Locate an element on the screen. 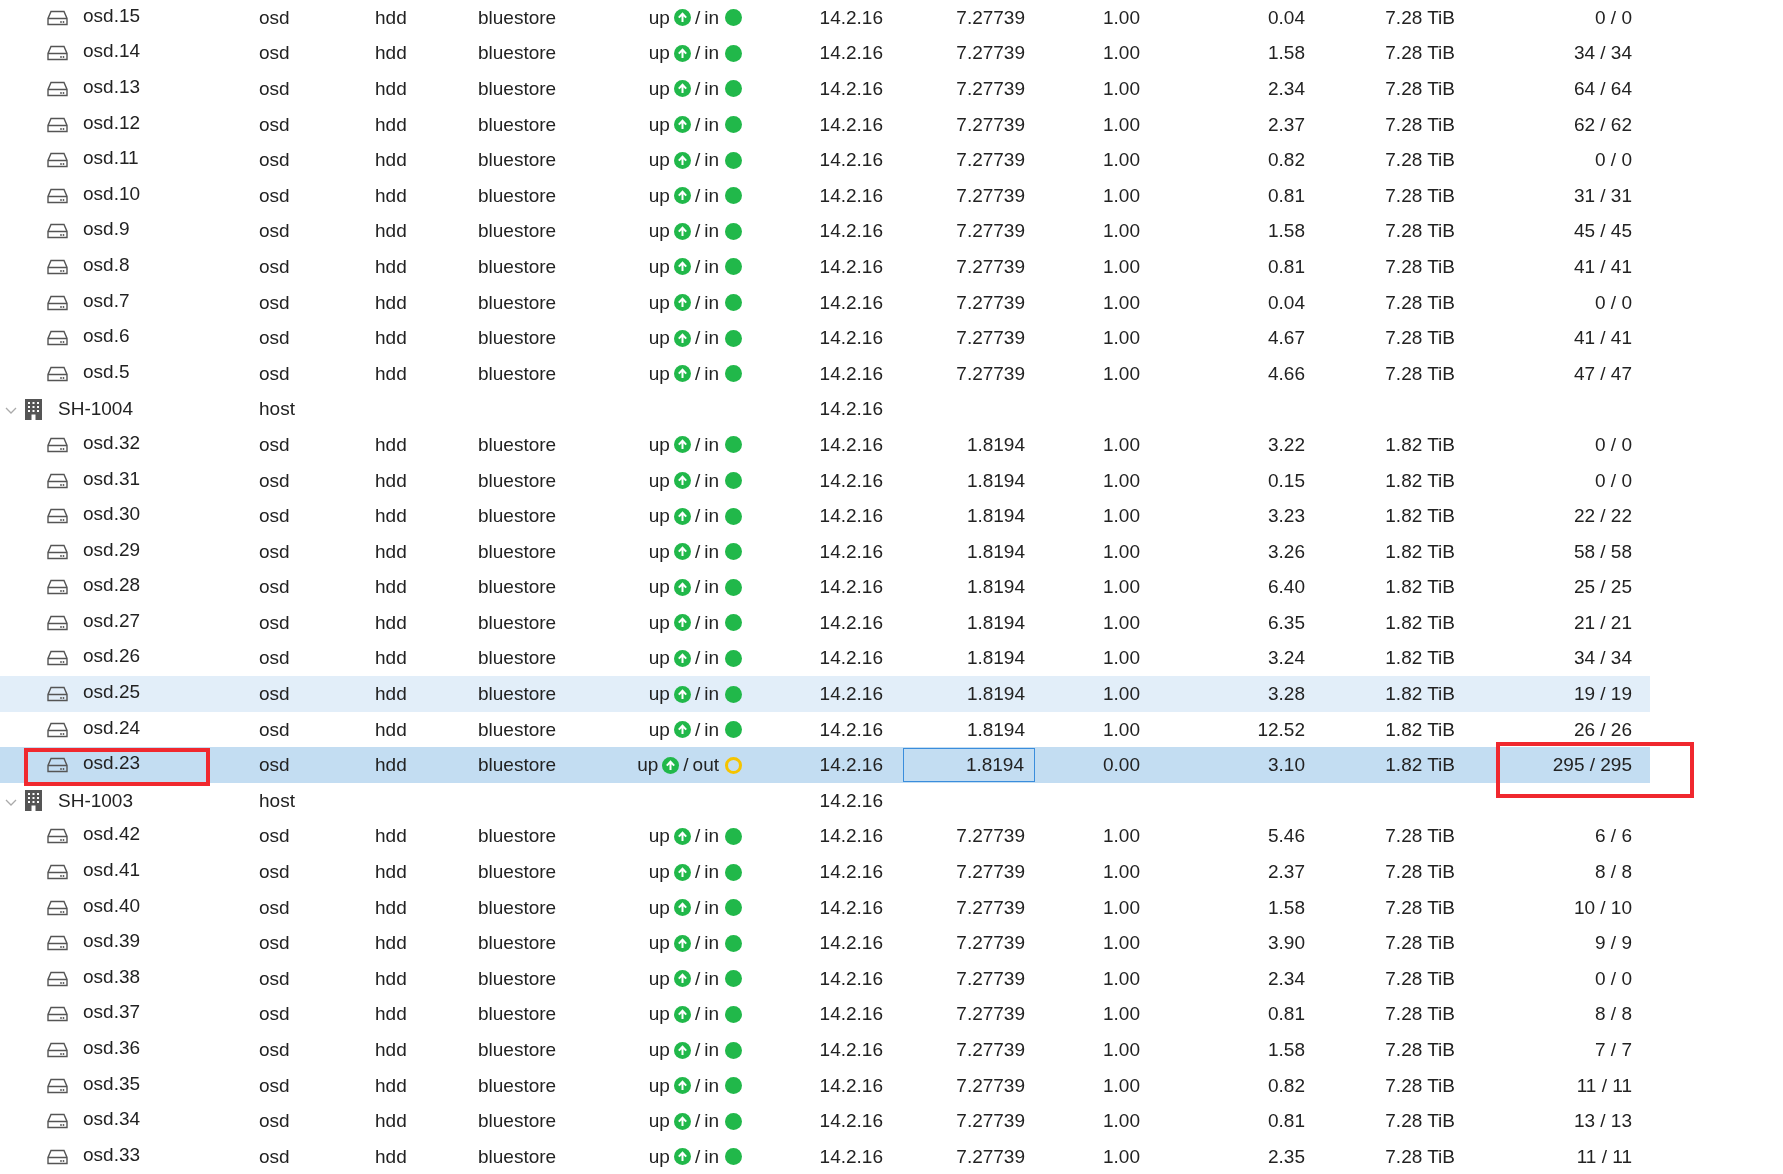 The height and width of the screenshot is (1174, 1783). pgs-text: 13 / 13 is located at coordinates (1602, 1121).